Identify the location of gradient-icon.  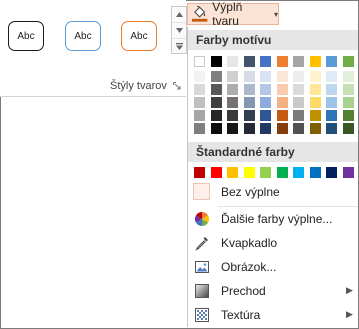
(202, 291).